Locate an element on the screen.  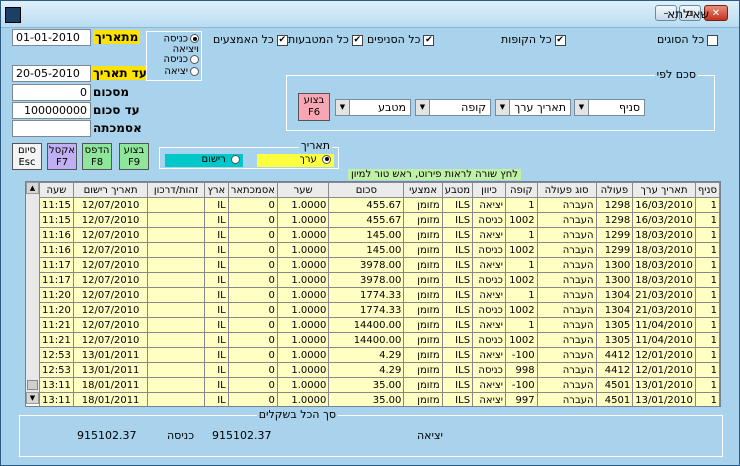
sum-by-combo-2: ▼ תאריך ערך is located at coordinates (533, 107).